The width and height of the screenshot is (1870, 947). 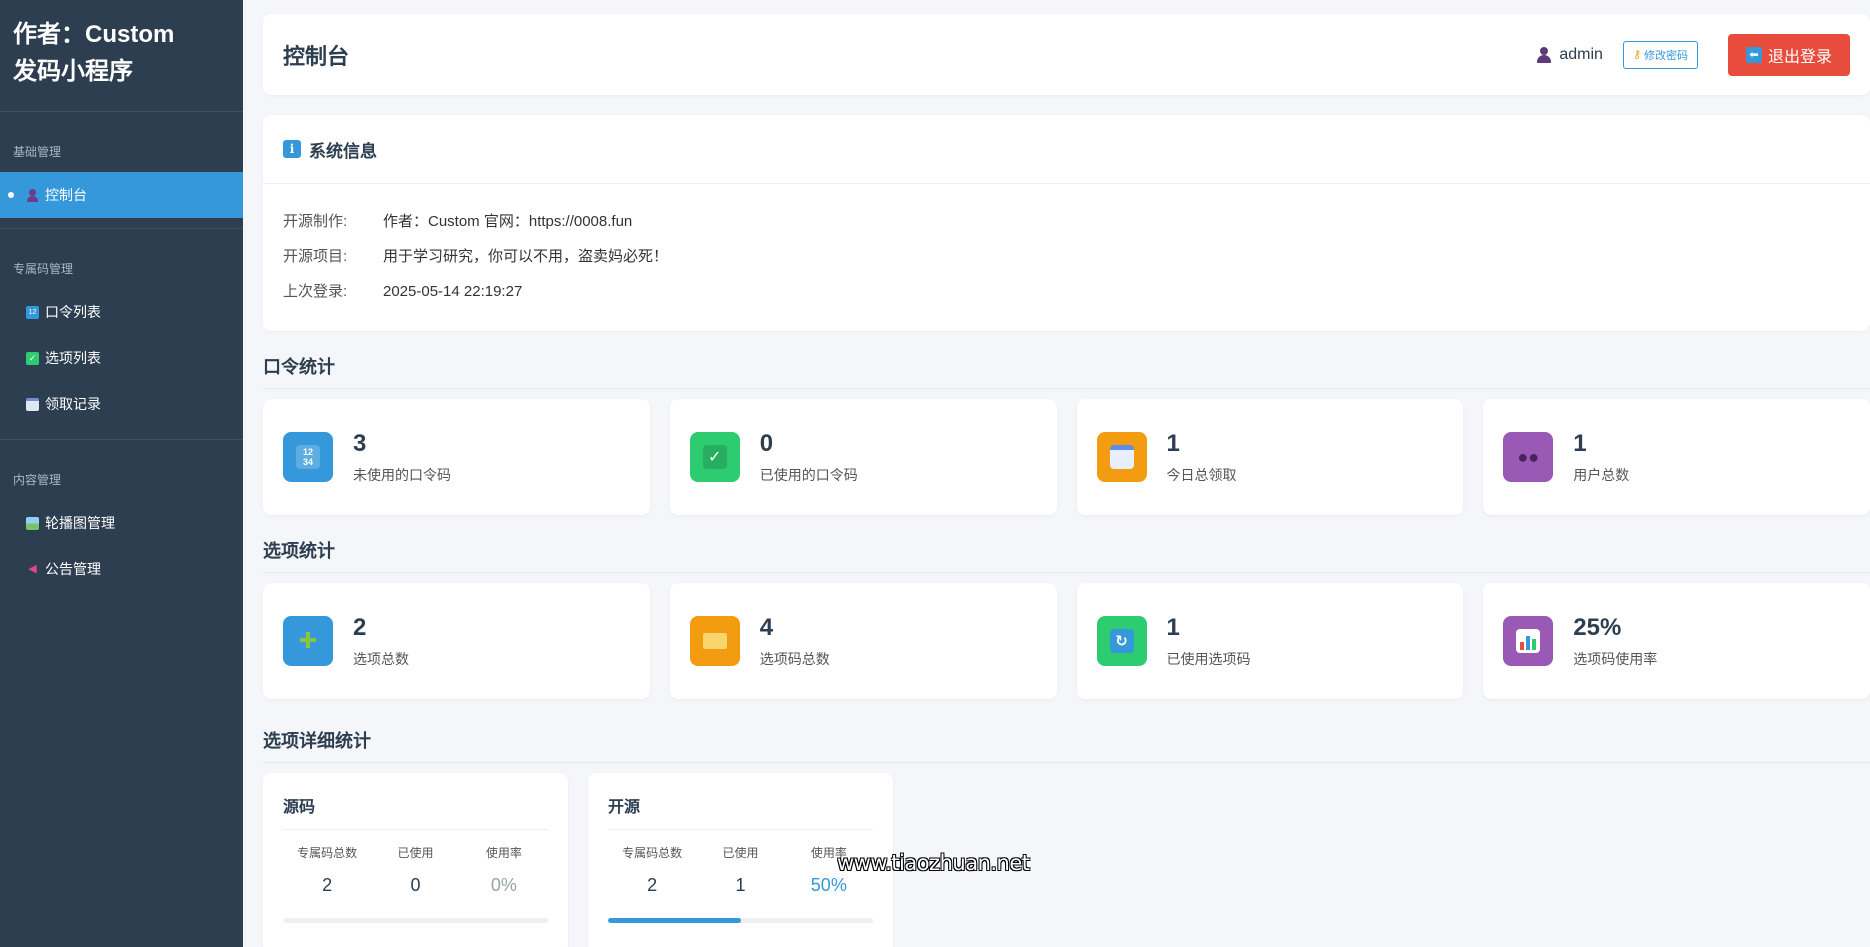 I want to click on sidebar-item-label: 领取记录, so click(x=73, y=404).